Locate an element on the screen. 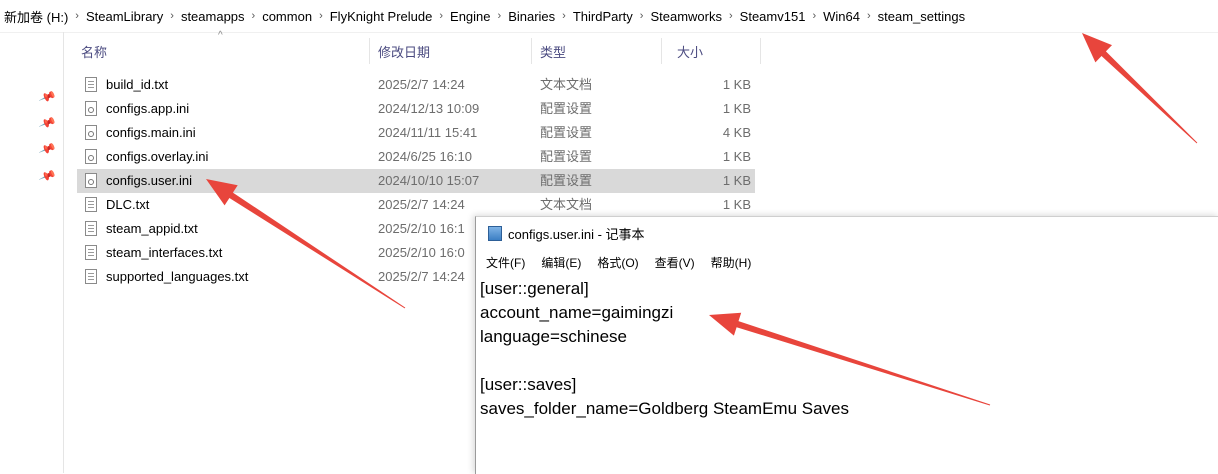 The image size is (1218, 474). notepad-text-line: language=schinese is located at coordinates (553, 336).